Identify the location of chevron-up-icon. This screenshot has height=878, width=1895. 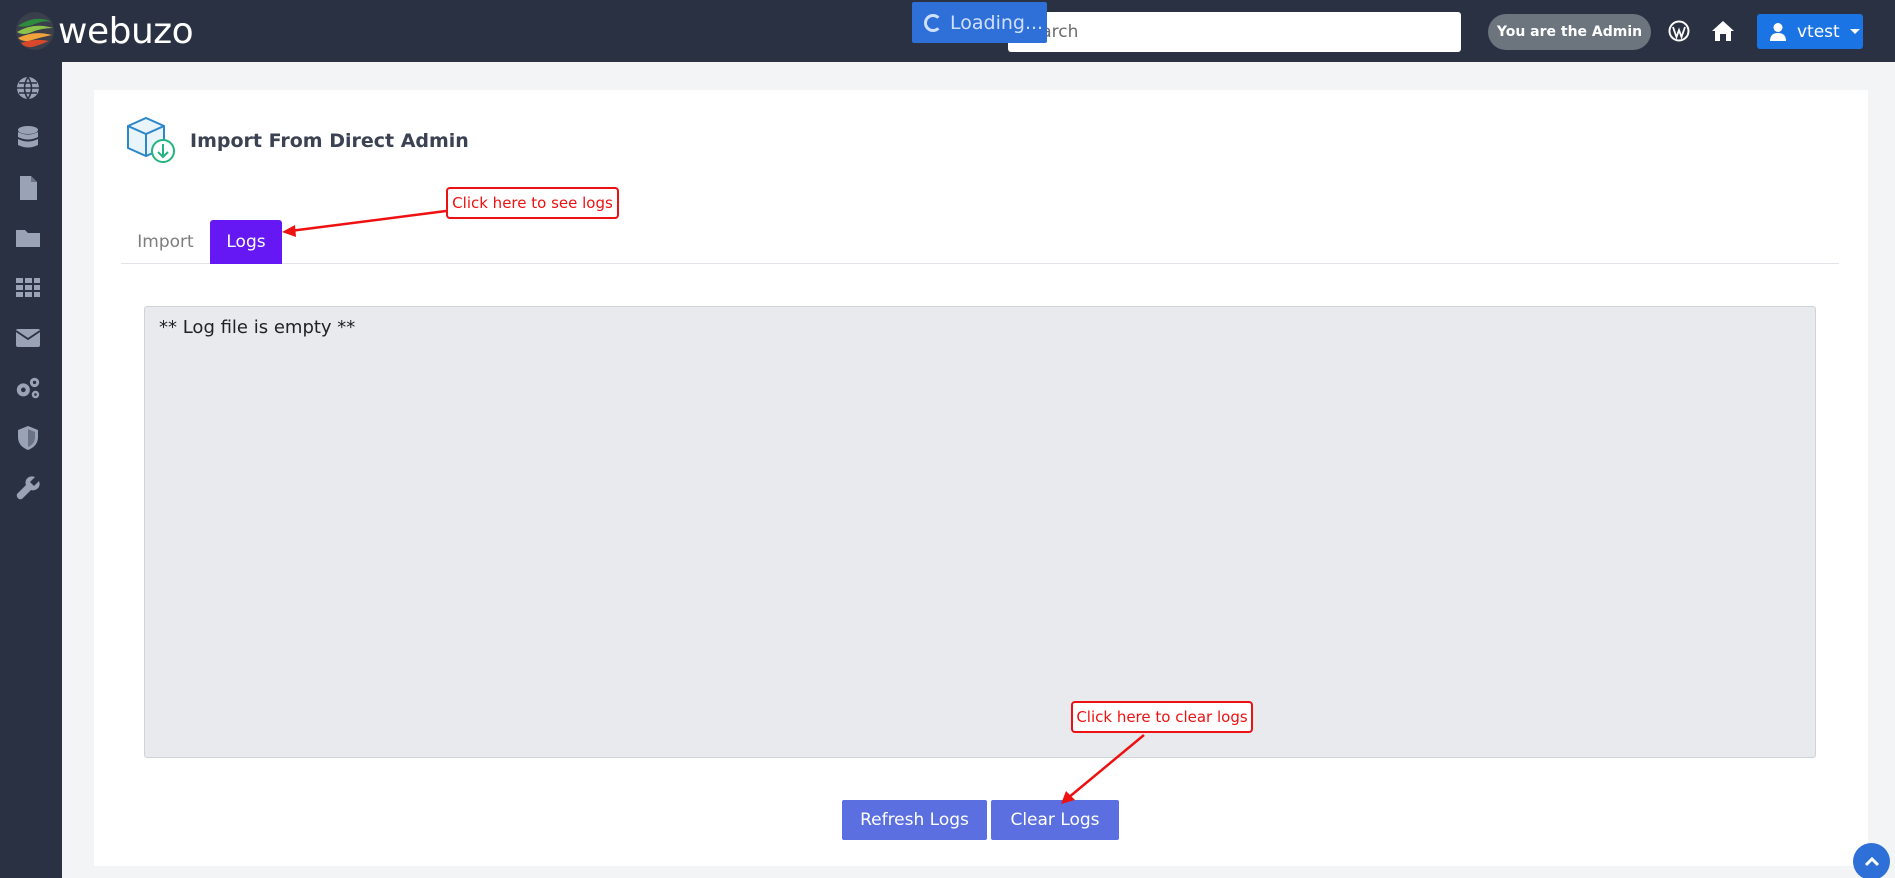
(1871, 861).